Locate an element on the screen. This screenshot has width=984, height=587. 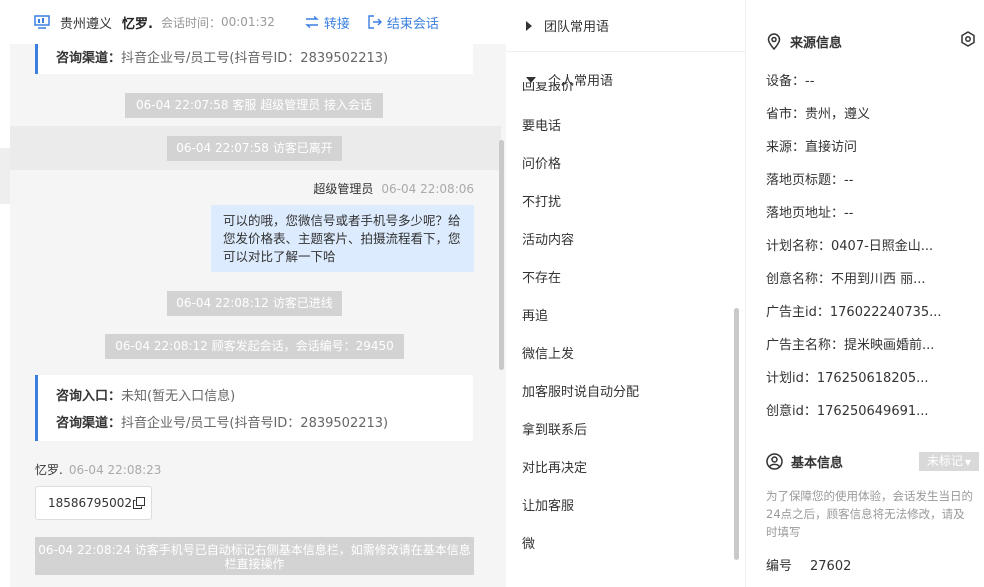
phrase-item-partial-label: 回复报价 is located at coordinates (548, 86).